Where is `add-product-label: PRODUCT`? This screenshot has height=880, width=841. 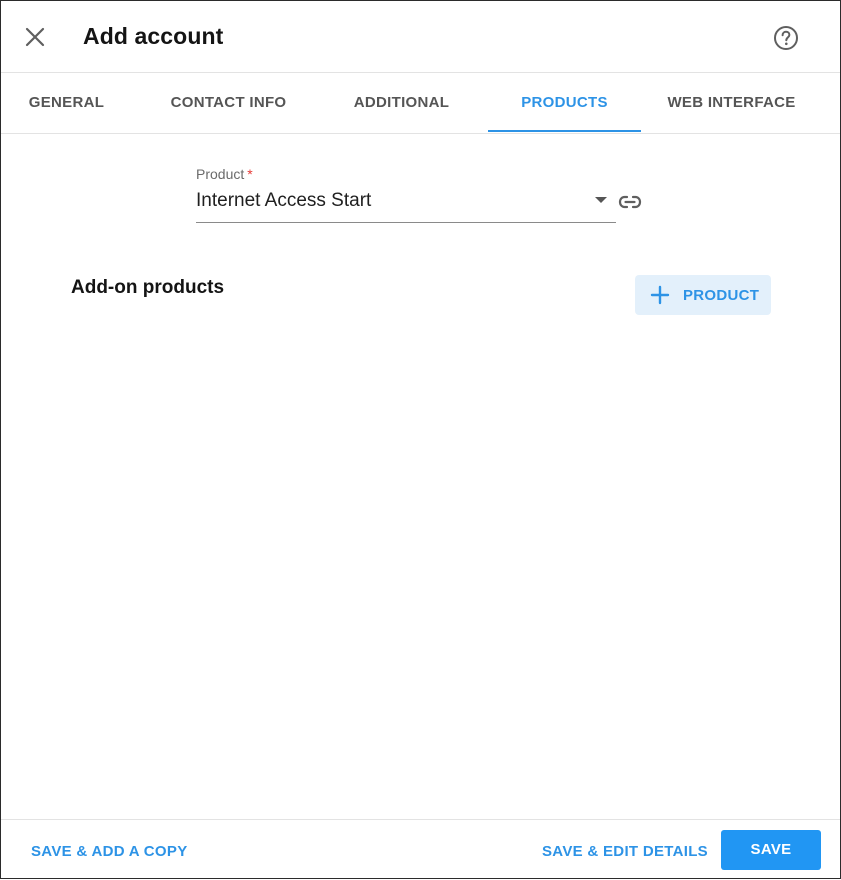
add-product-label: PRODUCT is located at coordinates (721, 295).